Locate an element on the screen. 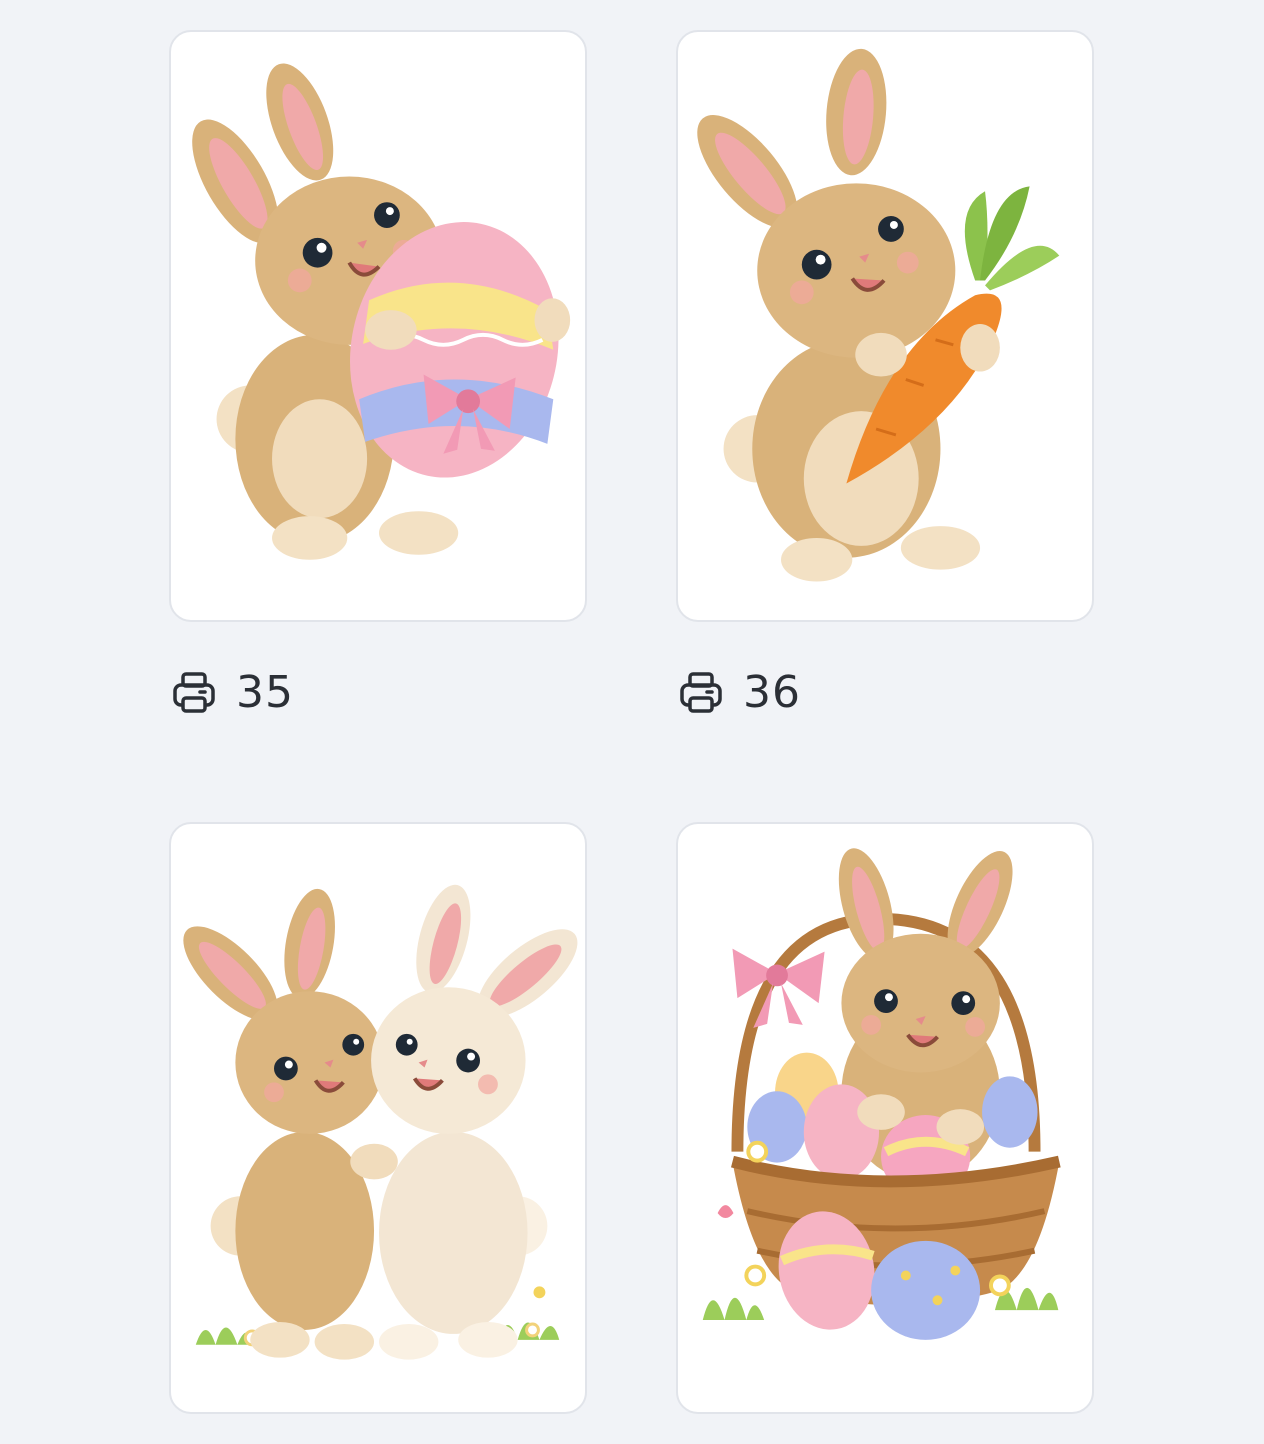  coloring-card-bunny-carrot is located at coordinates (885, 326).